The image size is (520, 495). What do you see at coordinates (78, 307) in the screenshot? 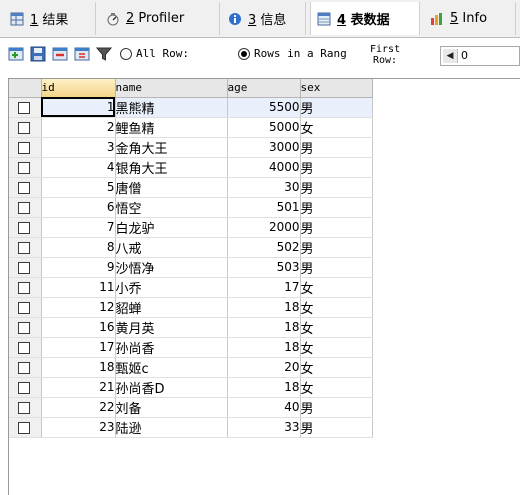
I see `cell-id: 12` at bounding box center [78, 307].